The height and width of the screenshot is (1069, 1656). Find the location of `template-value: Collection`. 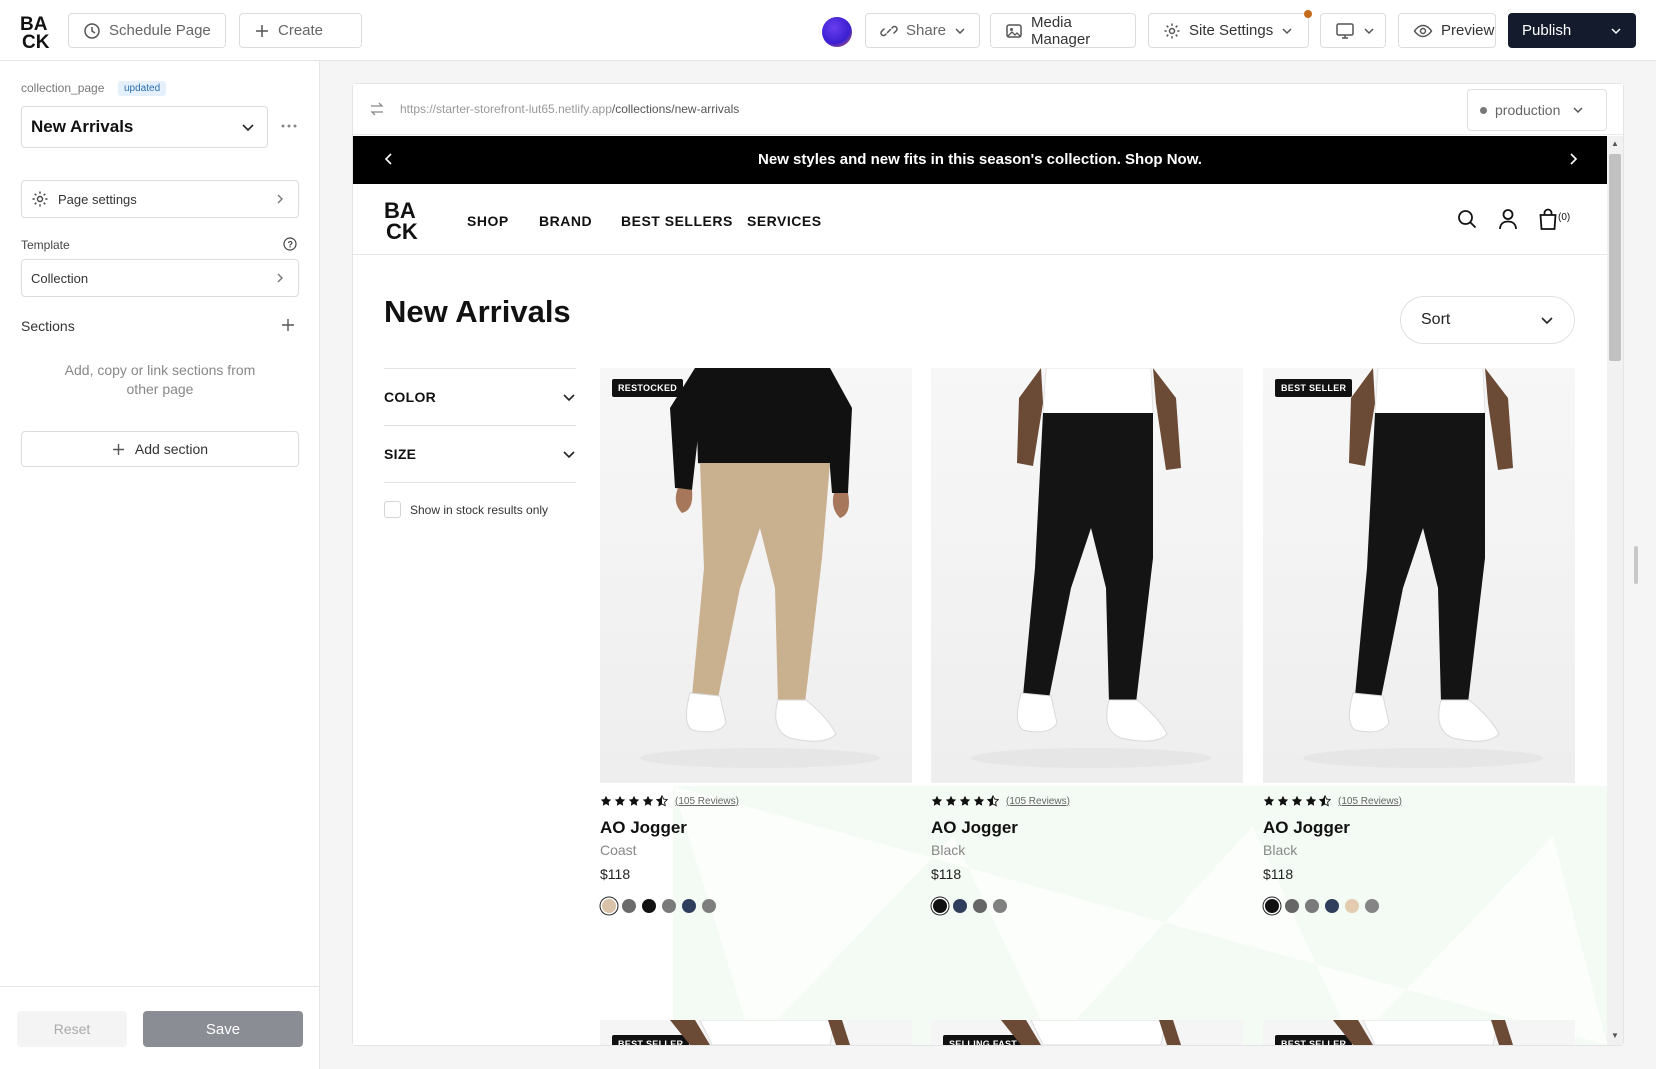

template-value: Collection is located at coordinates (60, 278).